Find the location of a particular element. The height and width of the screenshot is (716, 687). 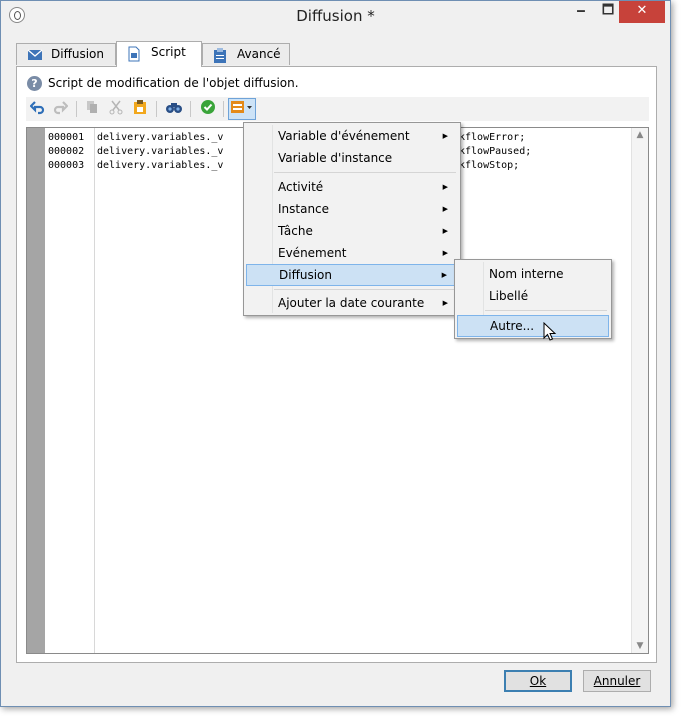

question-icon: ? is located at coordinates (34, 83).